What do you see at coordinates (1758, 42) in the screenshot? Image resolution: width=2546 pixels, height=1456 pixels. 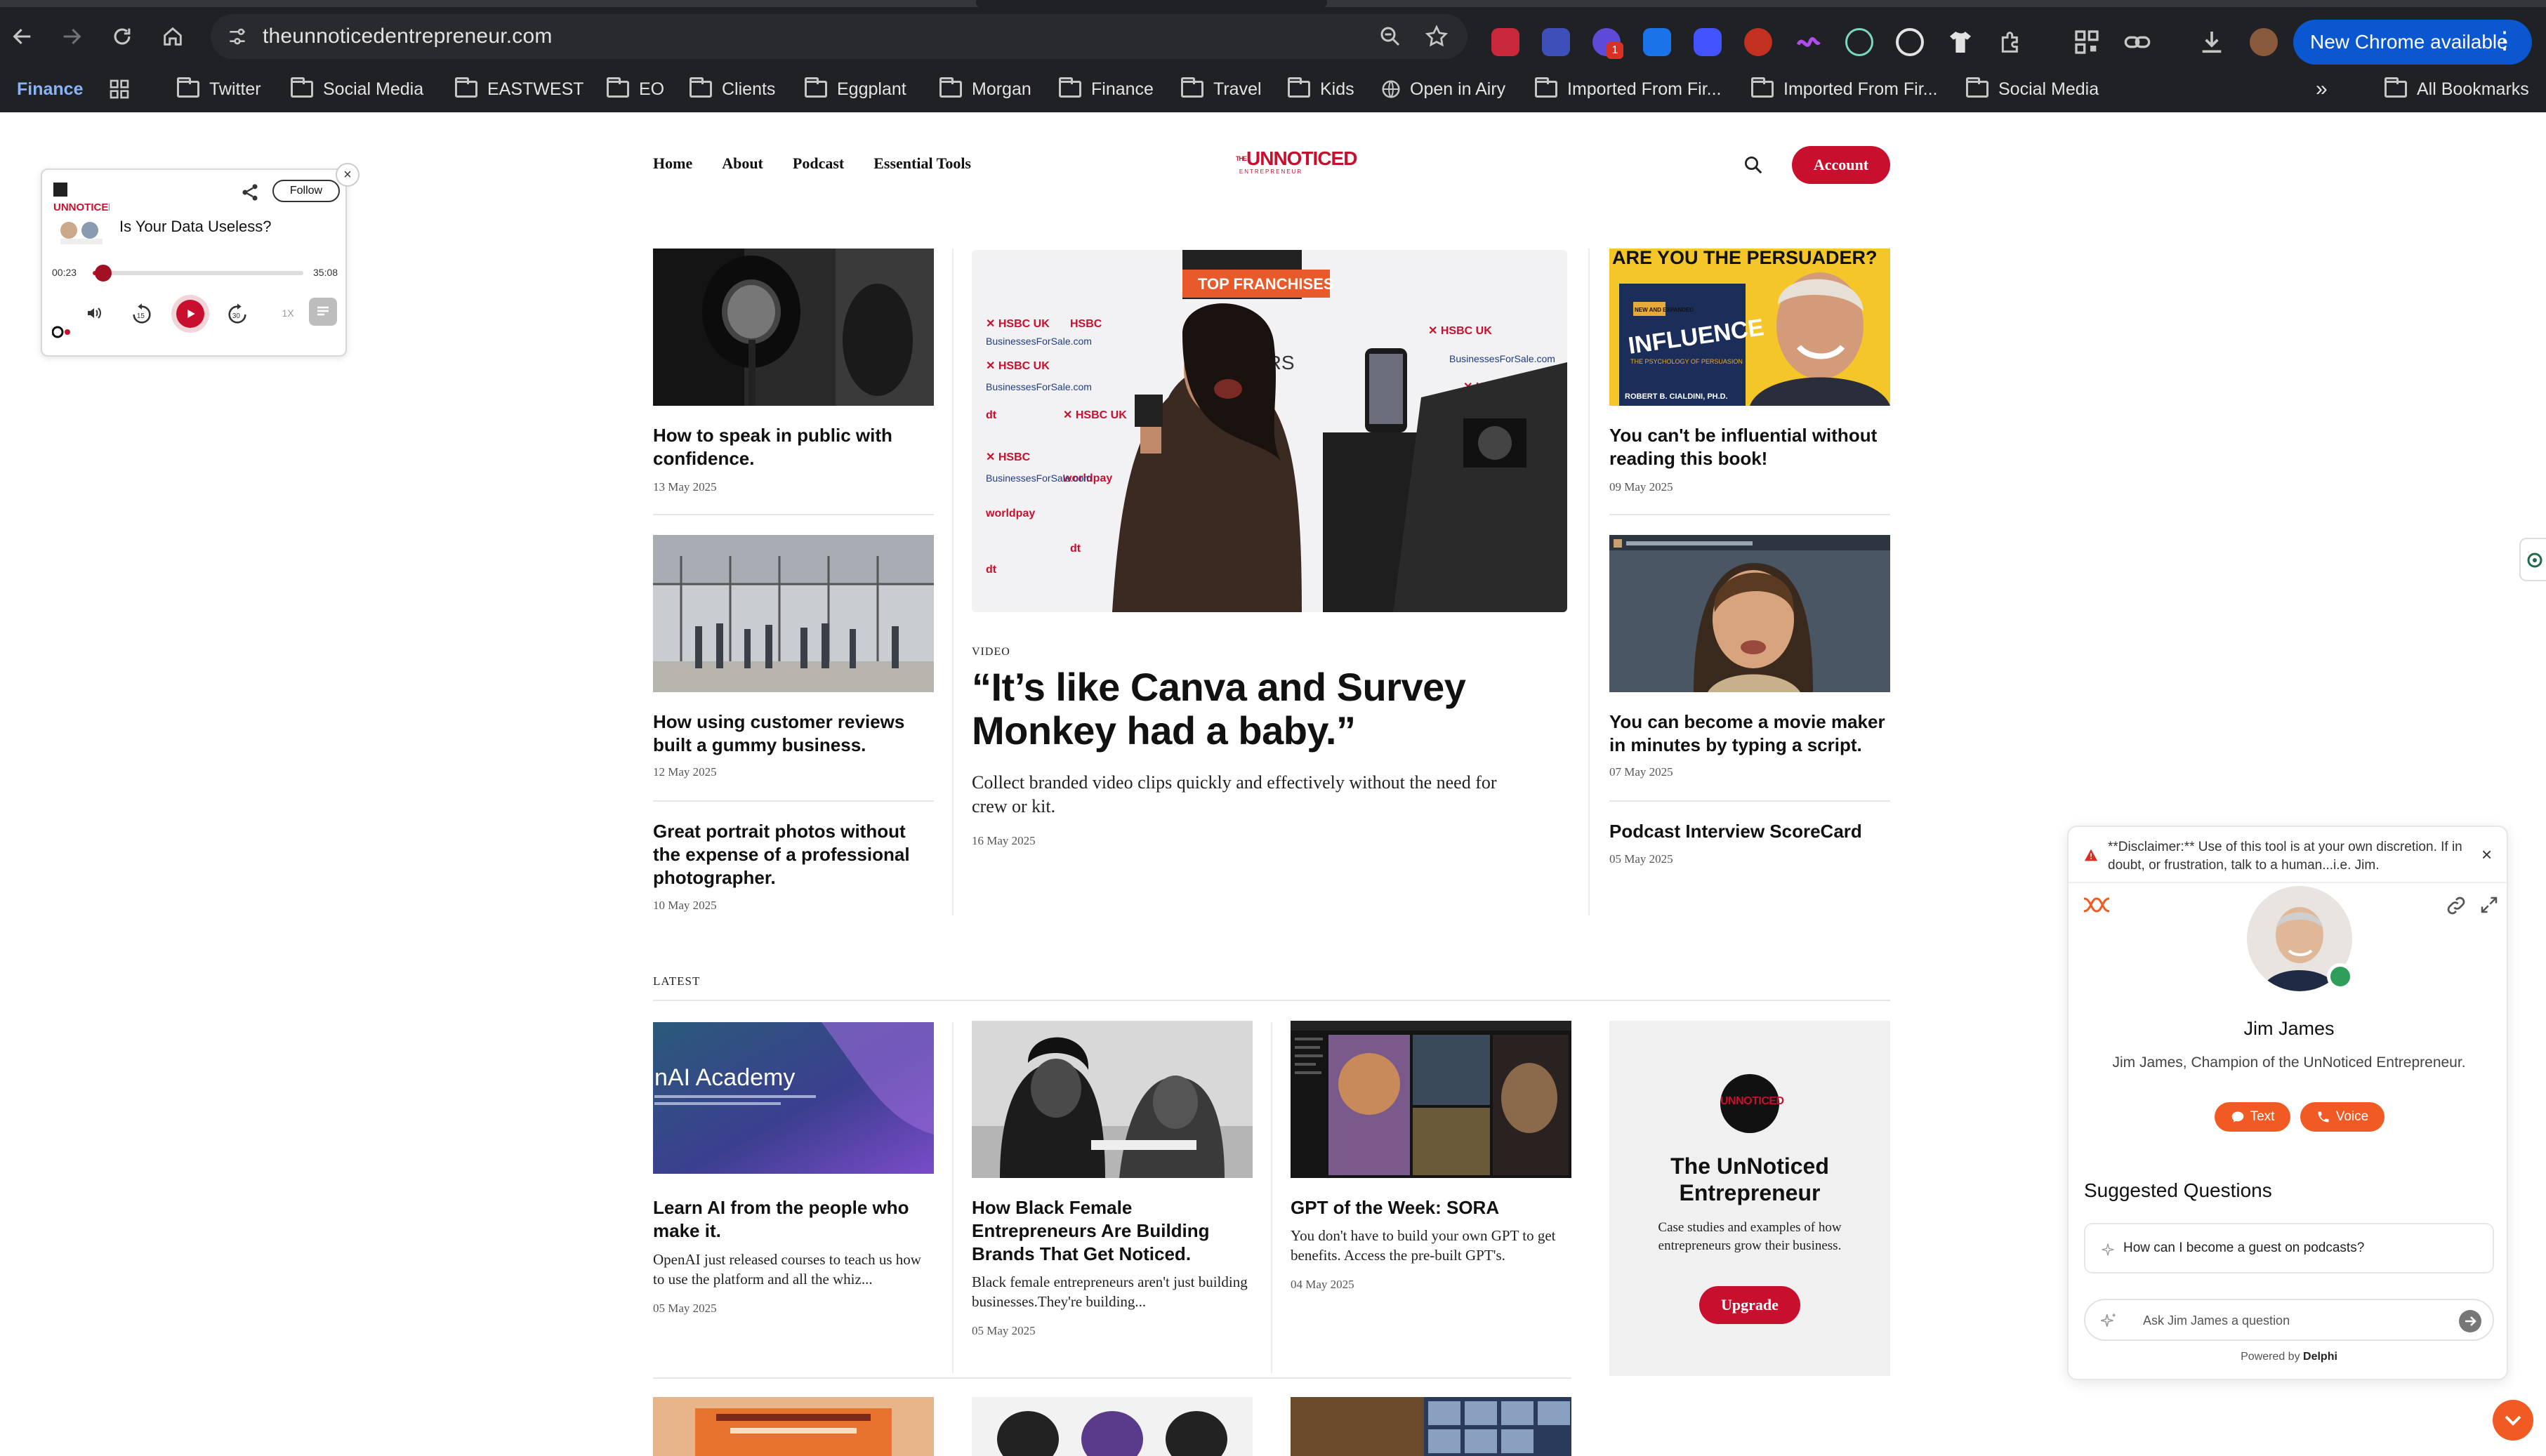 I see `extension-globe-icon` at bounding box center [1758, 42].